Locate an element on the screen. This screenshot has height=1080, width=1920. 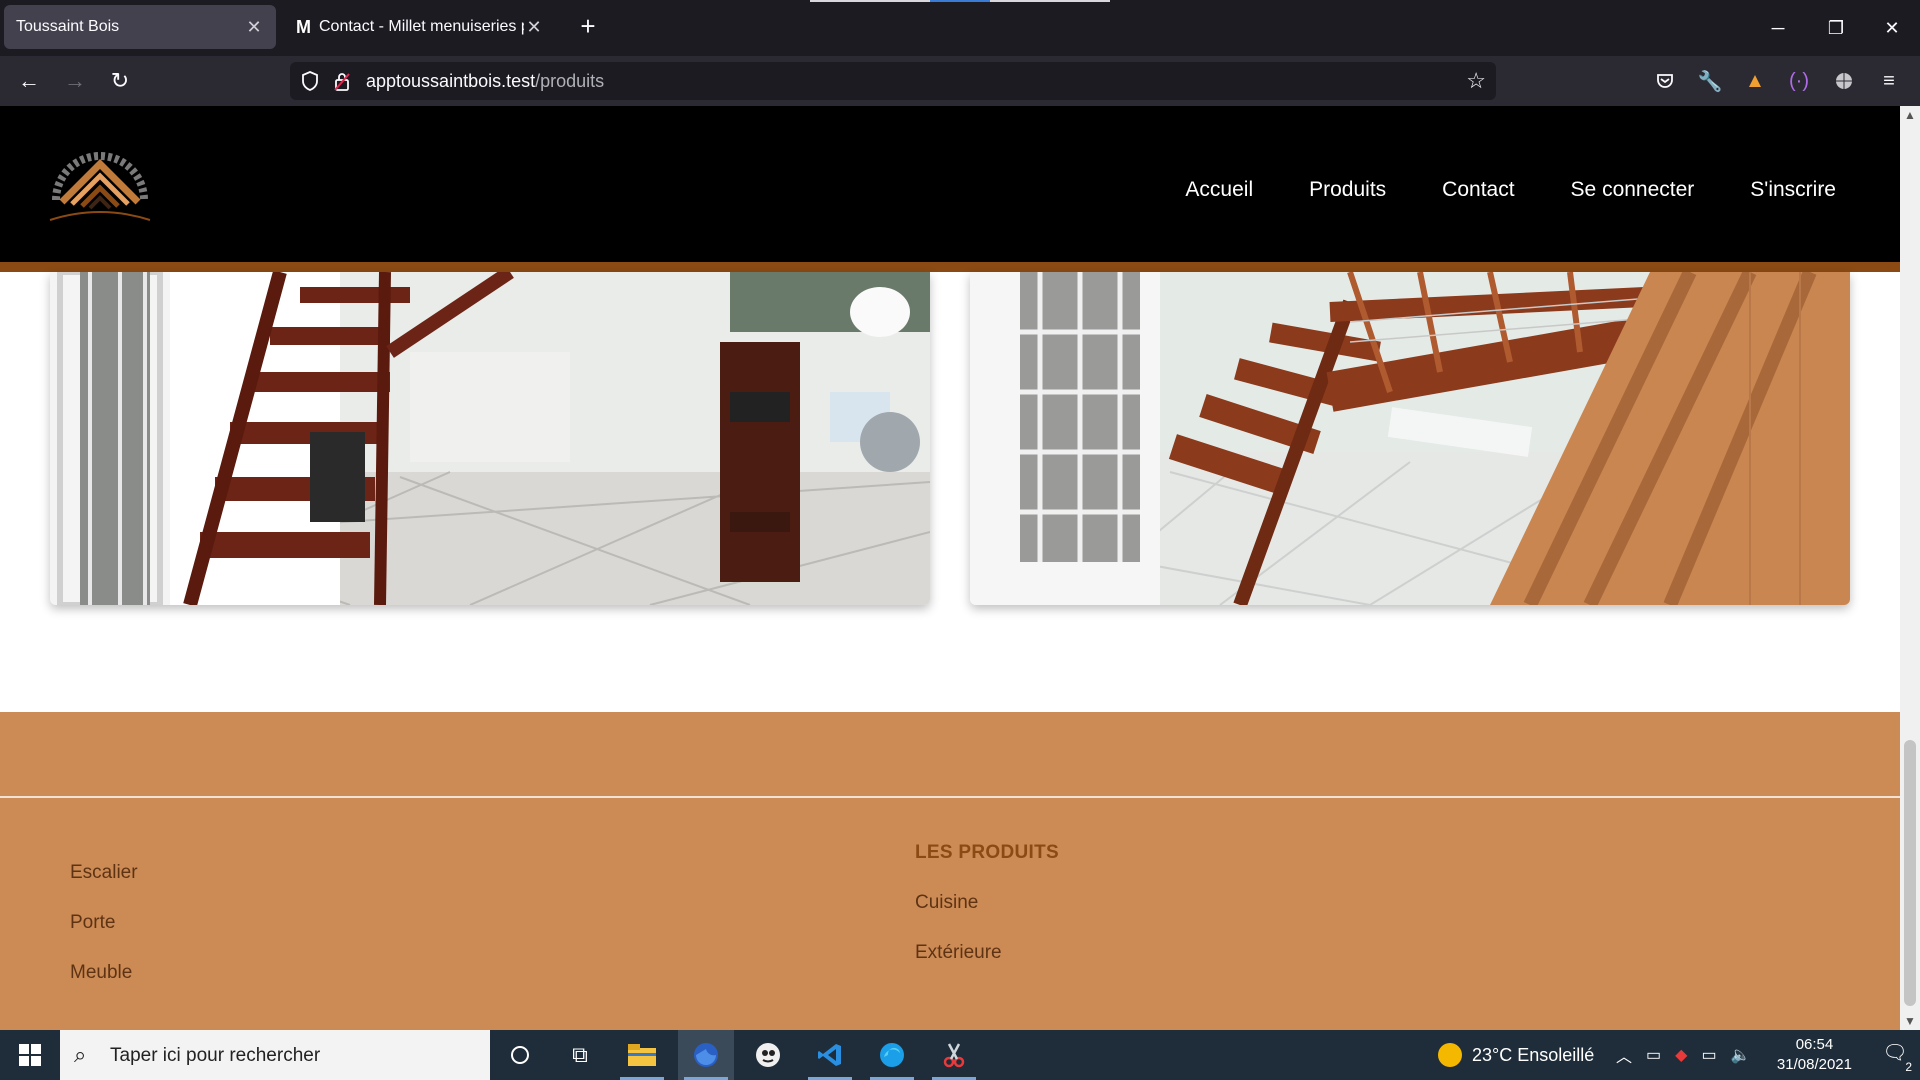
extension-icon is located at coordinates (1755, 81).